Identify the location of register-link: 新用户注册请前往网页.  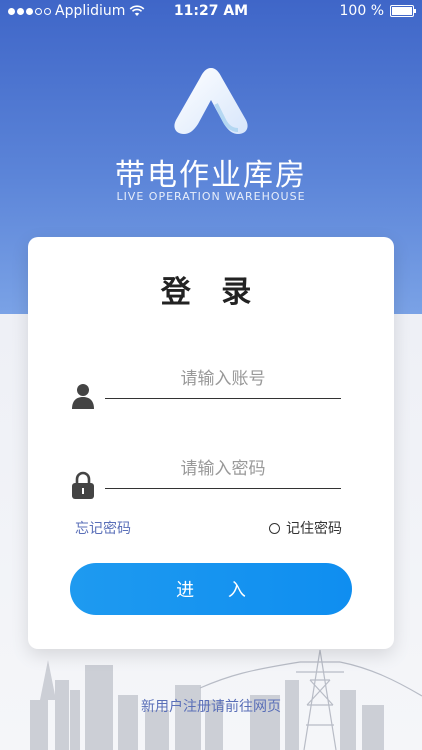
(211, 706).